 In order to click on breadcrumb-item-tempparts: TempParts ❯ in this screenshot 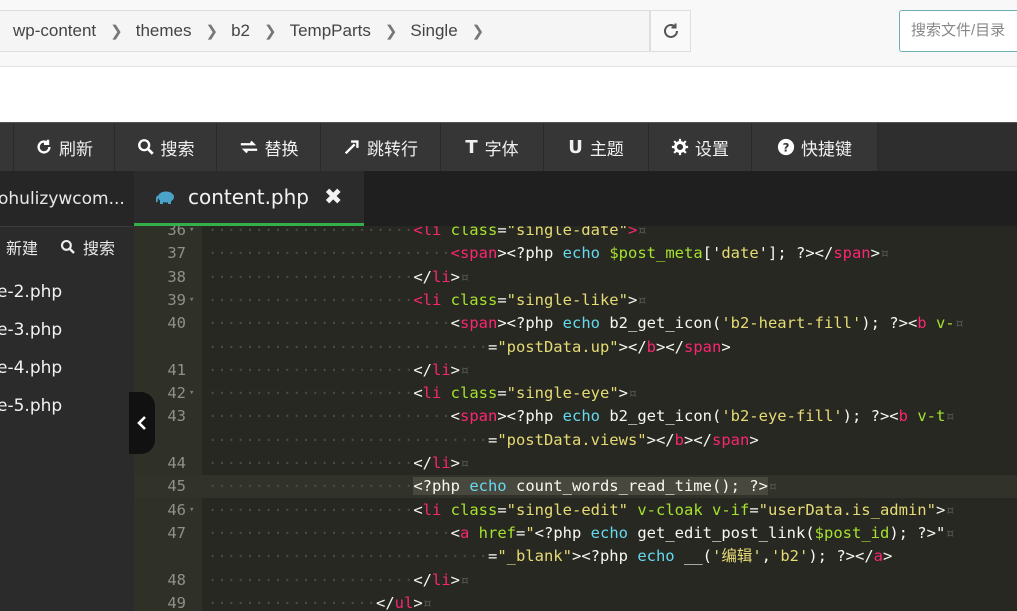, I will do `click(350, 31)`.